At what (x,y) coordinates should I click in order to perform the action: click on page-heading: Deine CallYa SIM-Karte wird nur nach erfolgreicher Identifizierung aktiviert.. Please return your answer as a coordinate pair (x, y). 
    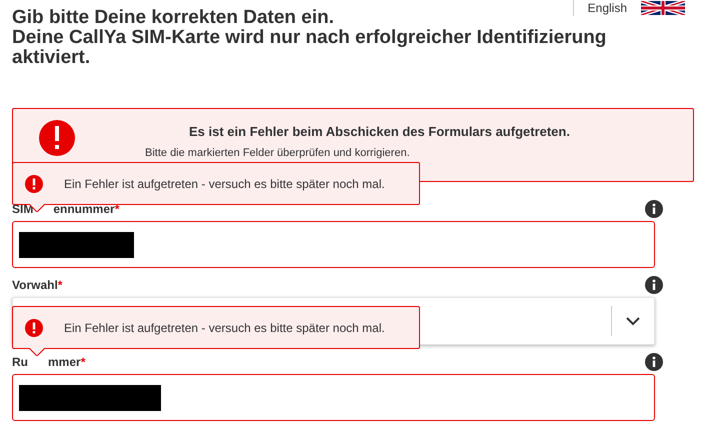
    Looking at the image, I should click on (310, 48).